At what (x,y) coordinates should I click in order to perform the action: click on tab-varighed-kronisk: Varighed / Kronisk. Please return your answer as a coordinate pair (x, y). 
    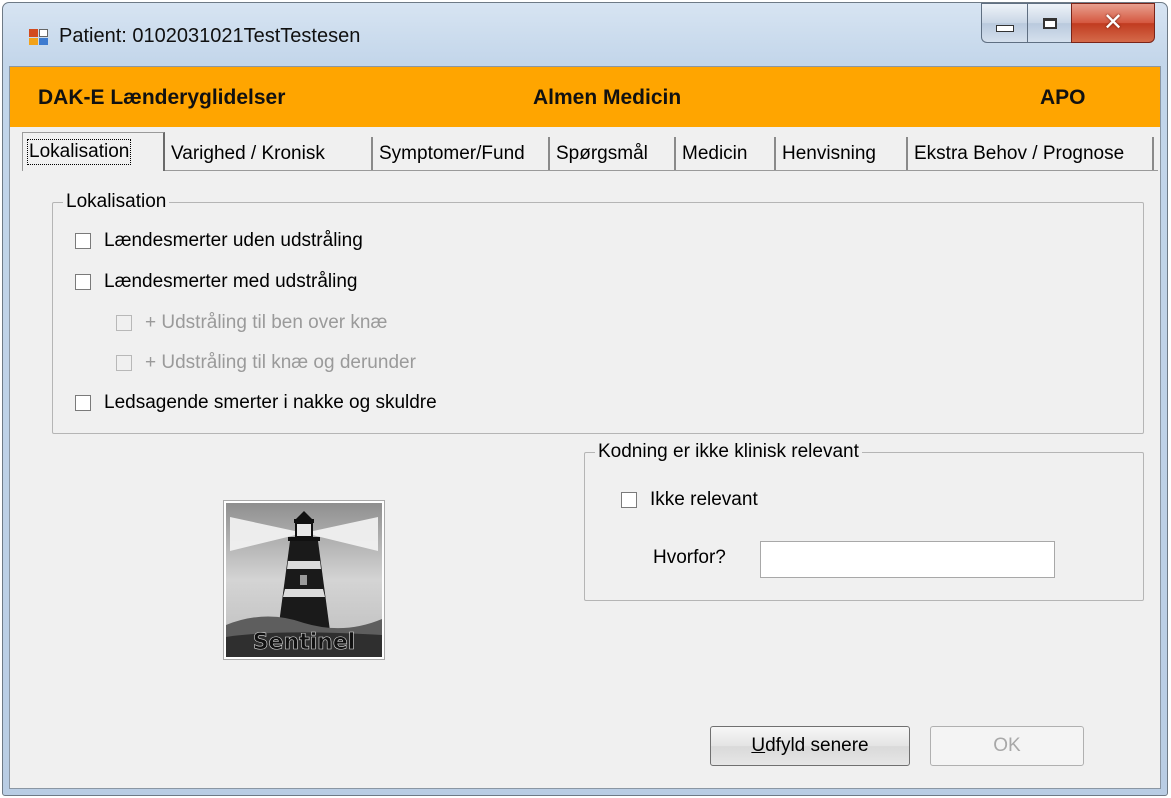
    Looking at the image, I should click on (269, 153).